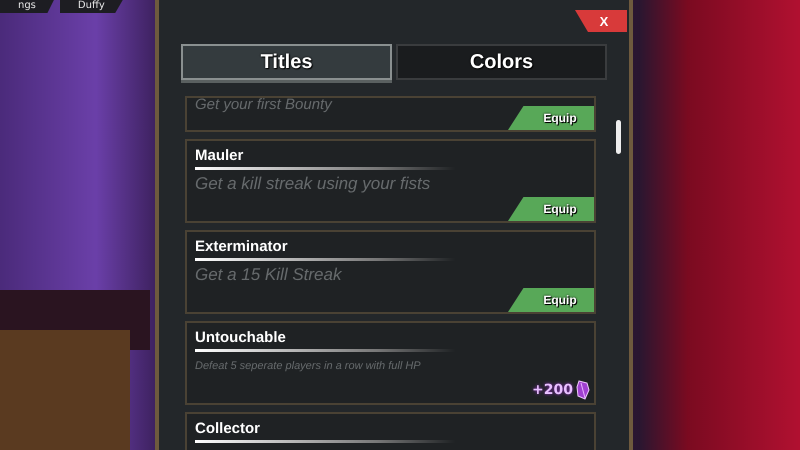  What do you see at coordinates (601, 21) in the screenshot?
I see `close-button: X` at bounding box center [601, 21].